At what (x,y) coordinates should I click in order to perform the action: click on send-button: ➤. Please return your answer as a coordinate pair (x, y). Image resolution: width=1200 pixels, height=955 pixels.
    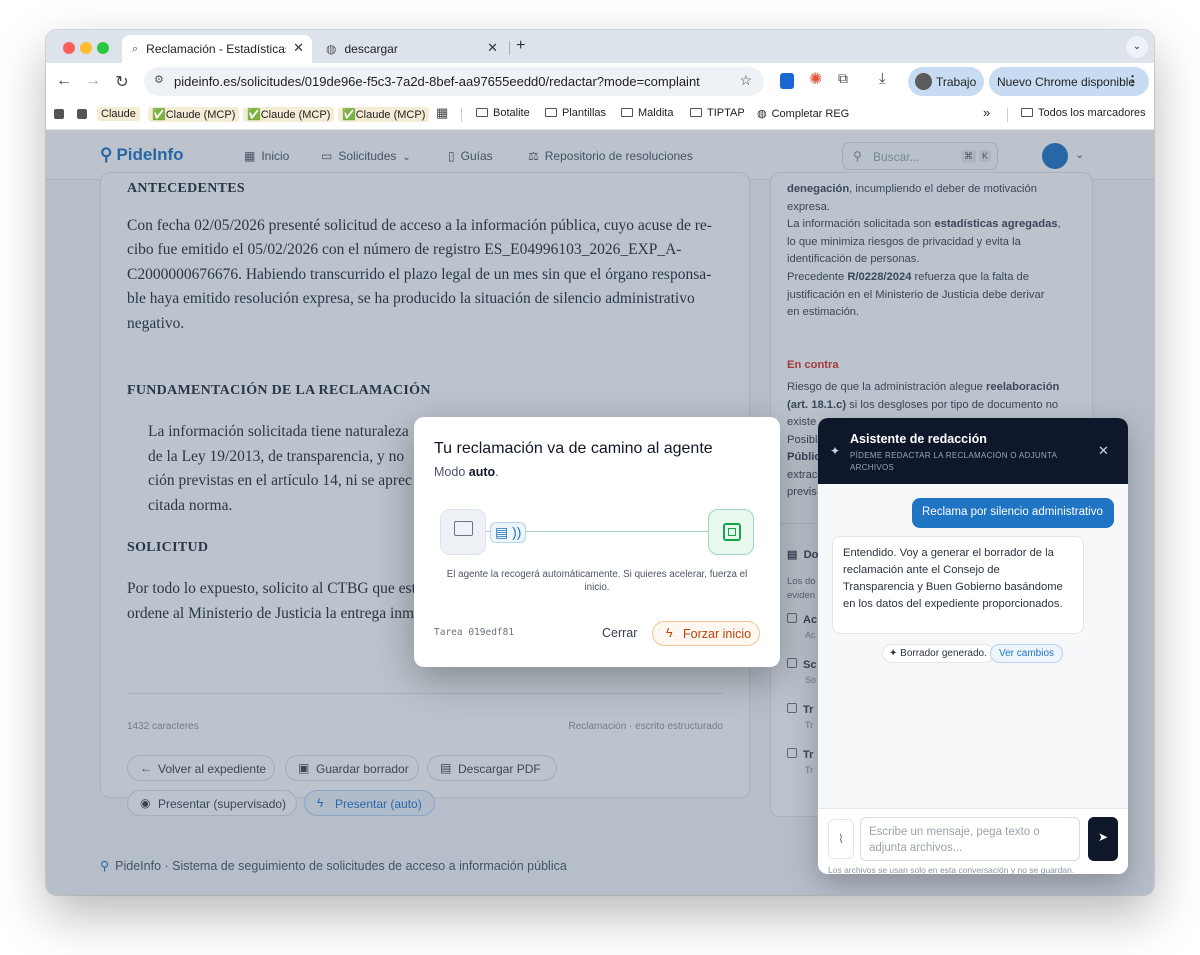
    Looking at the image, I should click on (1103, 839).